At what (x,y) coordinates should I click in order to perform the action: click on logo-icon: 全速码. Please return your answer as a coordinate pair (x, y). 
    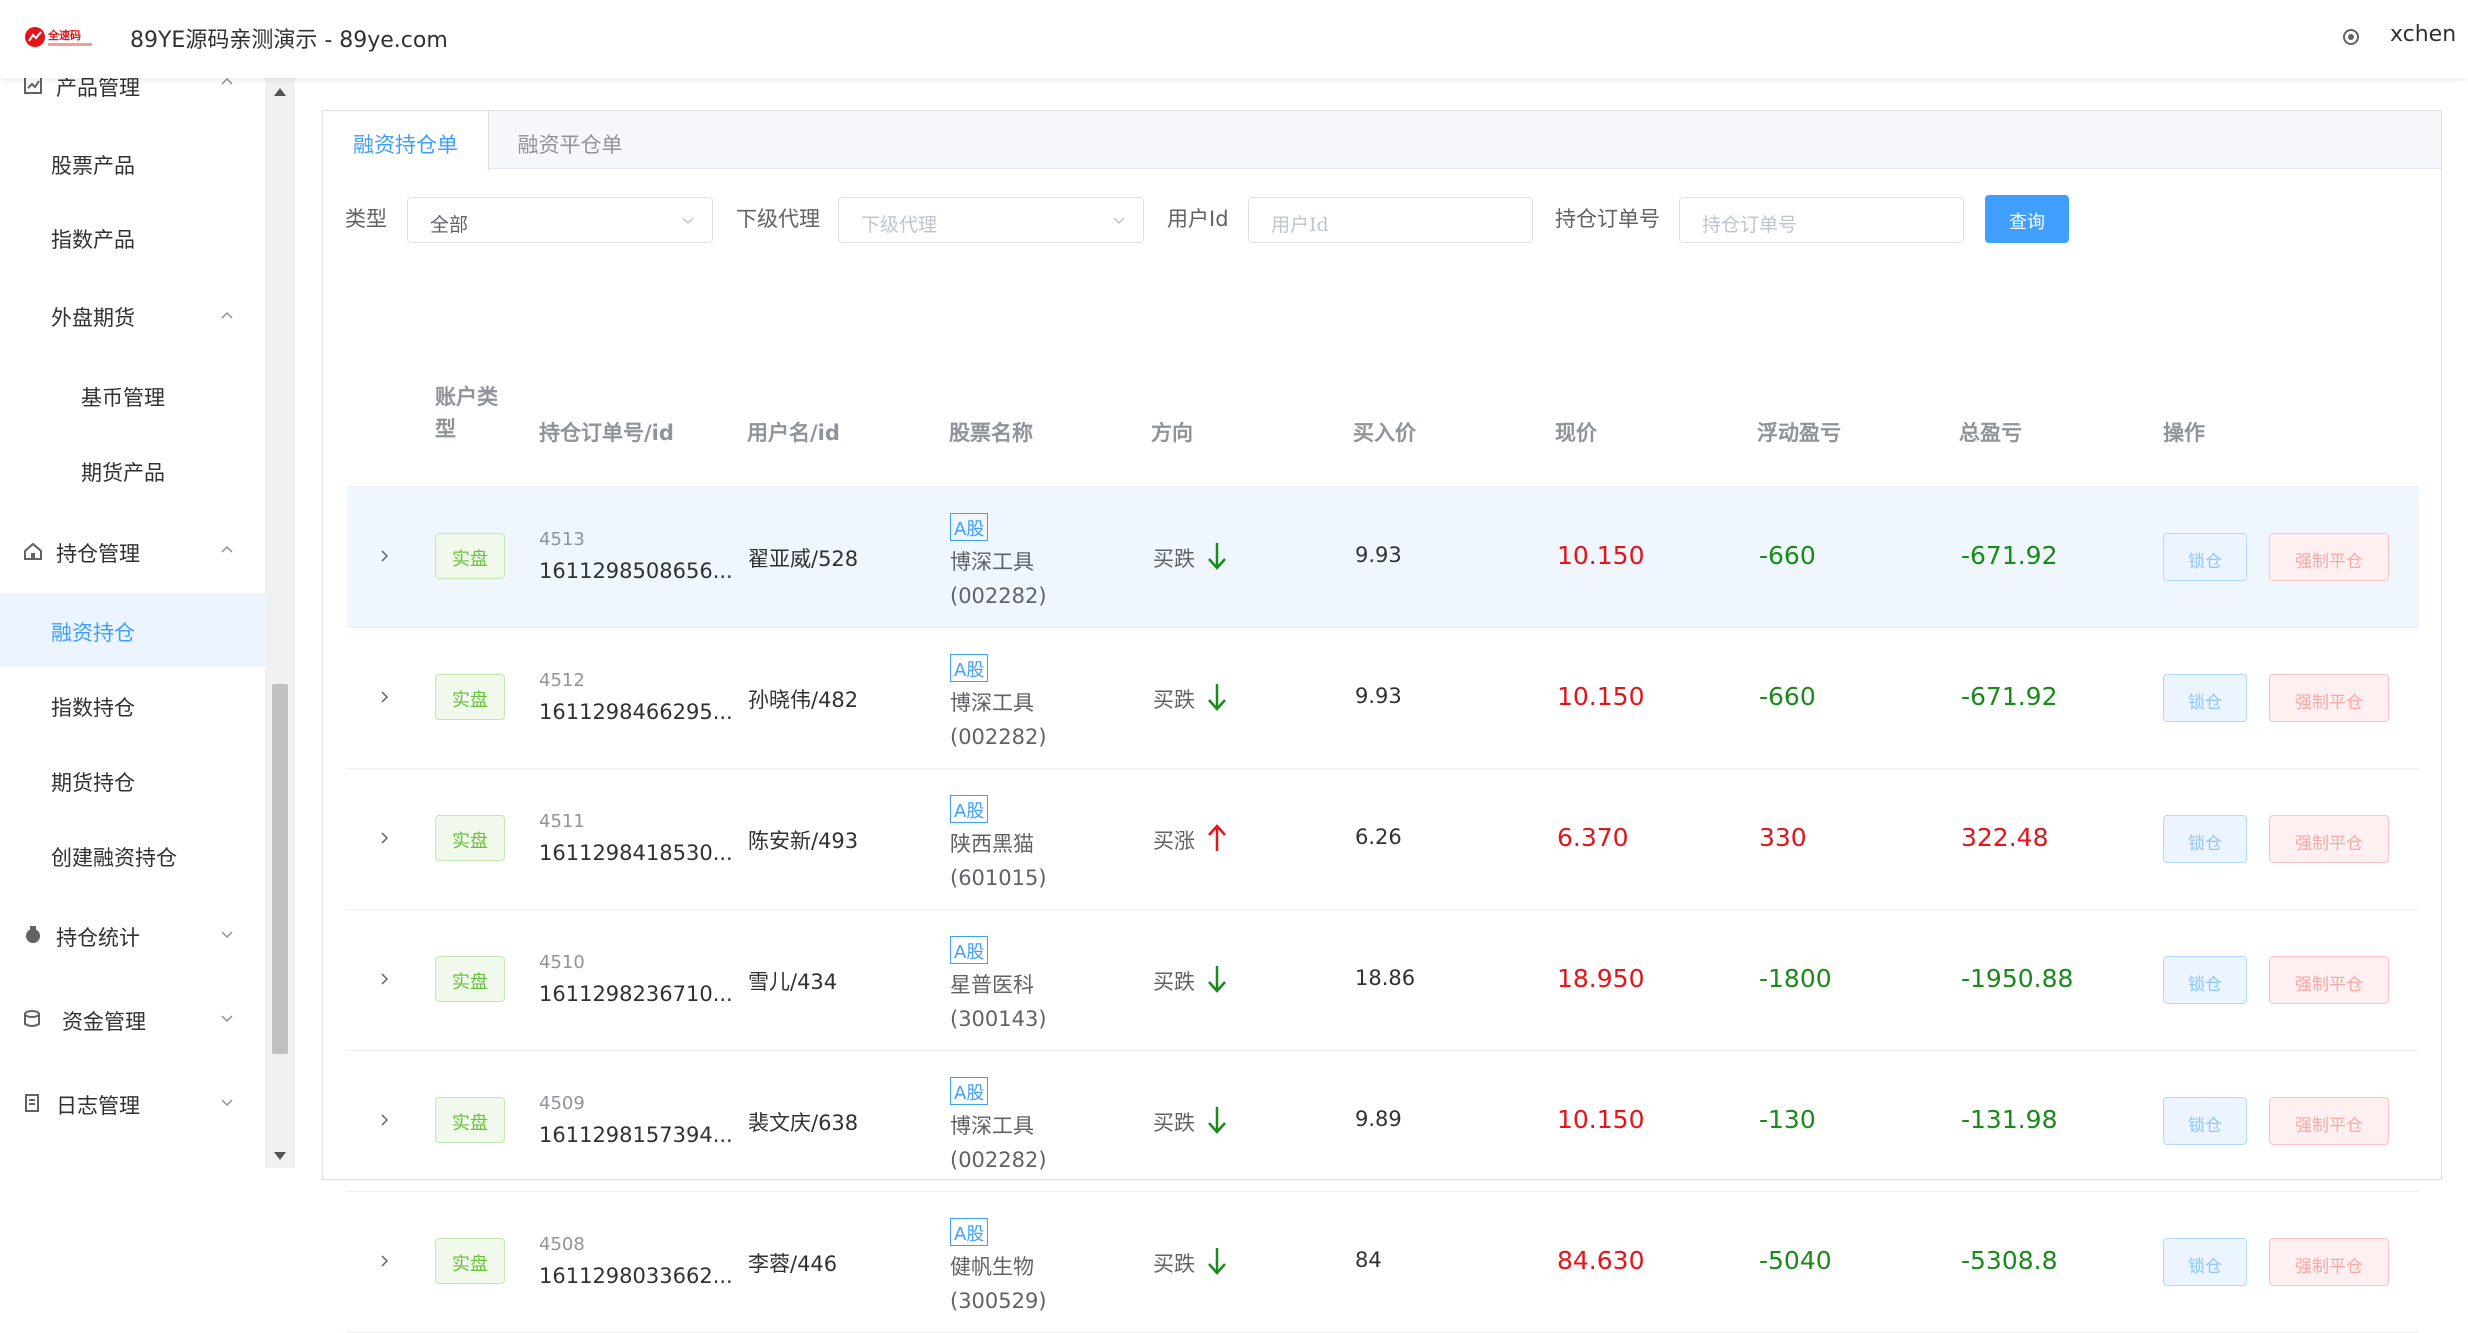
    Looking at the image, I should click on (58, 37).